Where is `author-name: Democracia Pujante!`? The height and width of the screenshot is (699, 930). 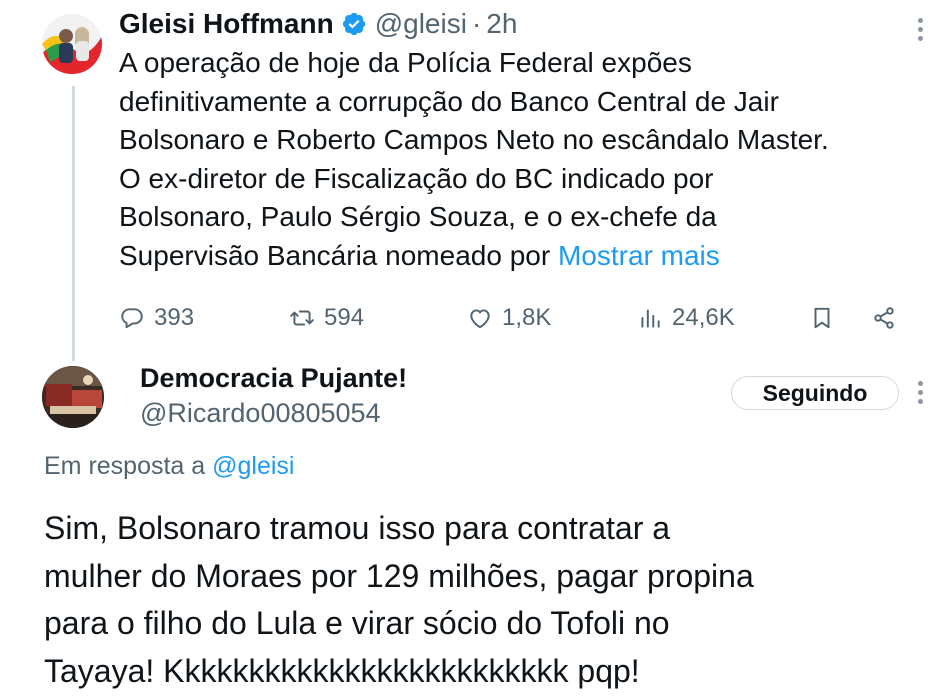
author-name: Democracia Pujante! is located at coordinates (273, 378).